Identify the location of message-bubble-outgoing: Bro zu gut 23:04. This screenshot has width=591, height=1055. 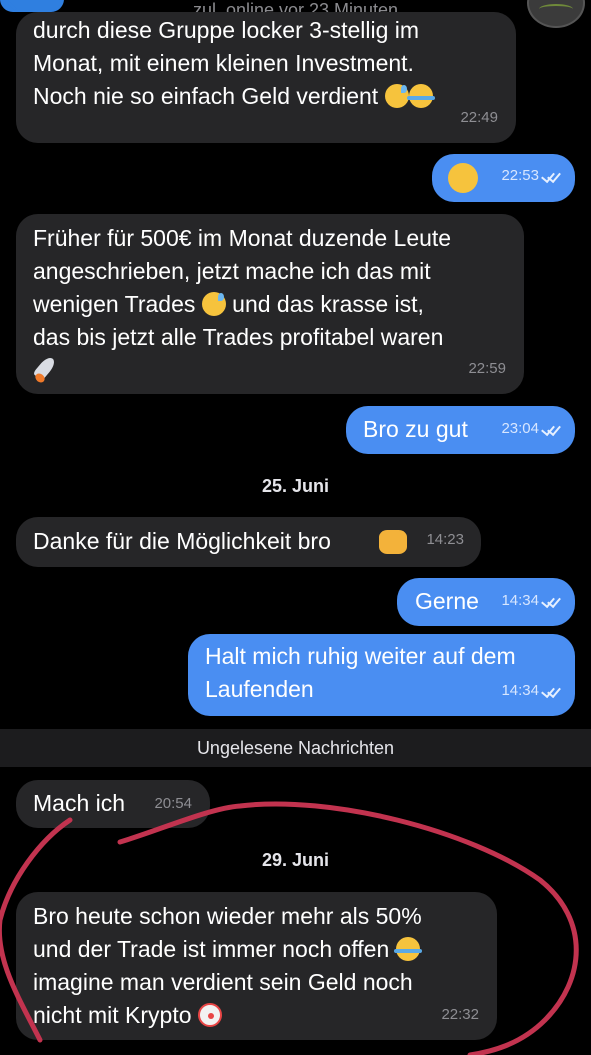
(460, 430).